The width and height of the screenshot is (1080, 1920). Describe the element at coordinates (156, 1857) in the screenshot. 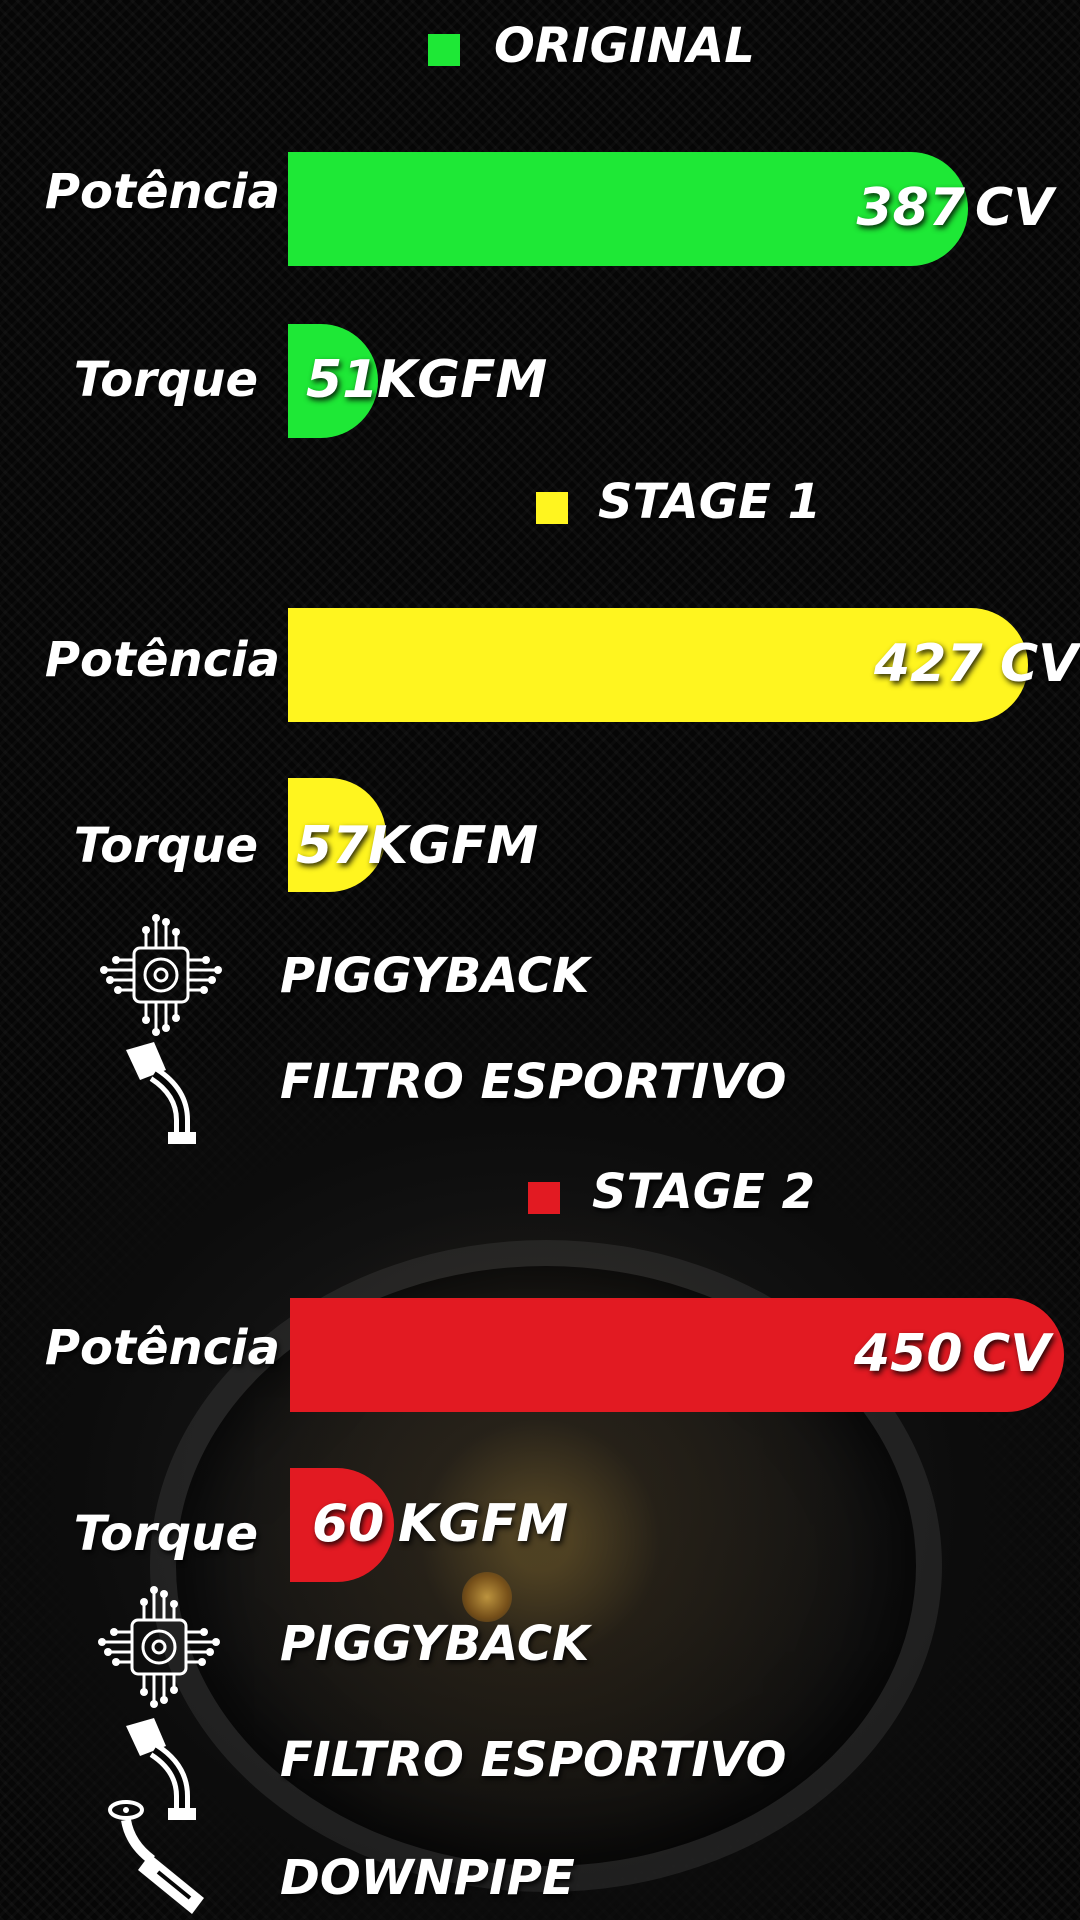

I see `downpipe-icon` at that location.